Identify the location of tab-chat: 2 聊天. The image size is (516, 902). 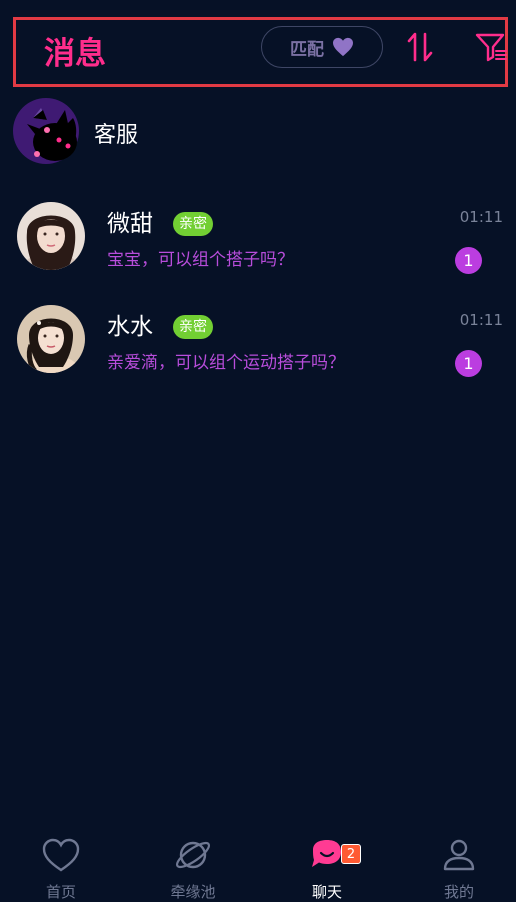
(327, 866).